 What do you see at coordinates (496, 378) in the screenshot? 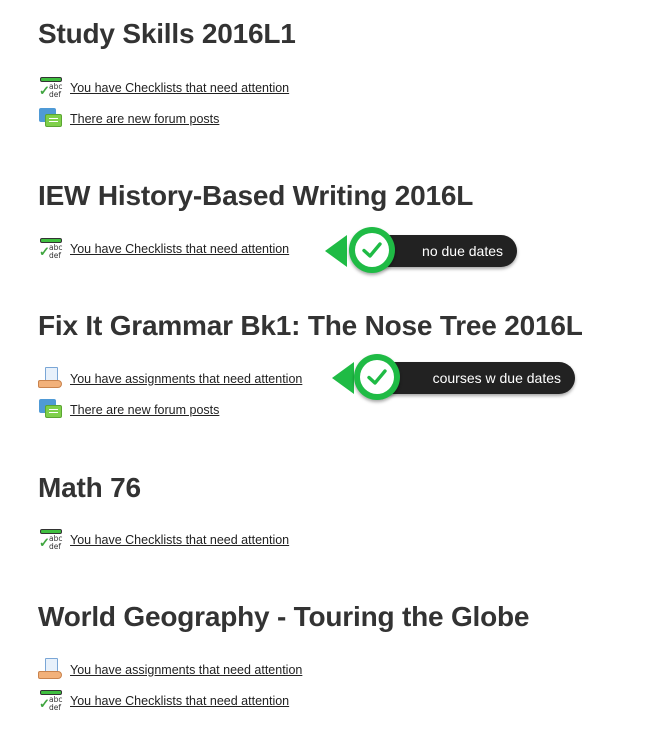
I see `callout-label: courses w due dates` at bounding box center [496, 378].